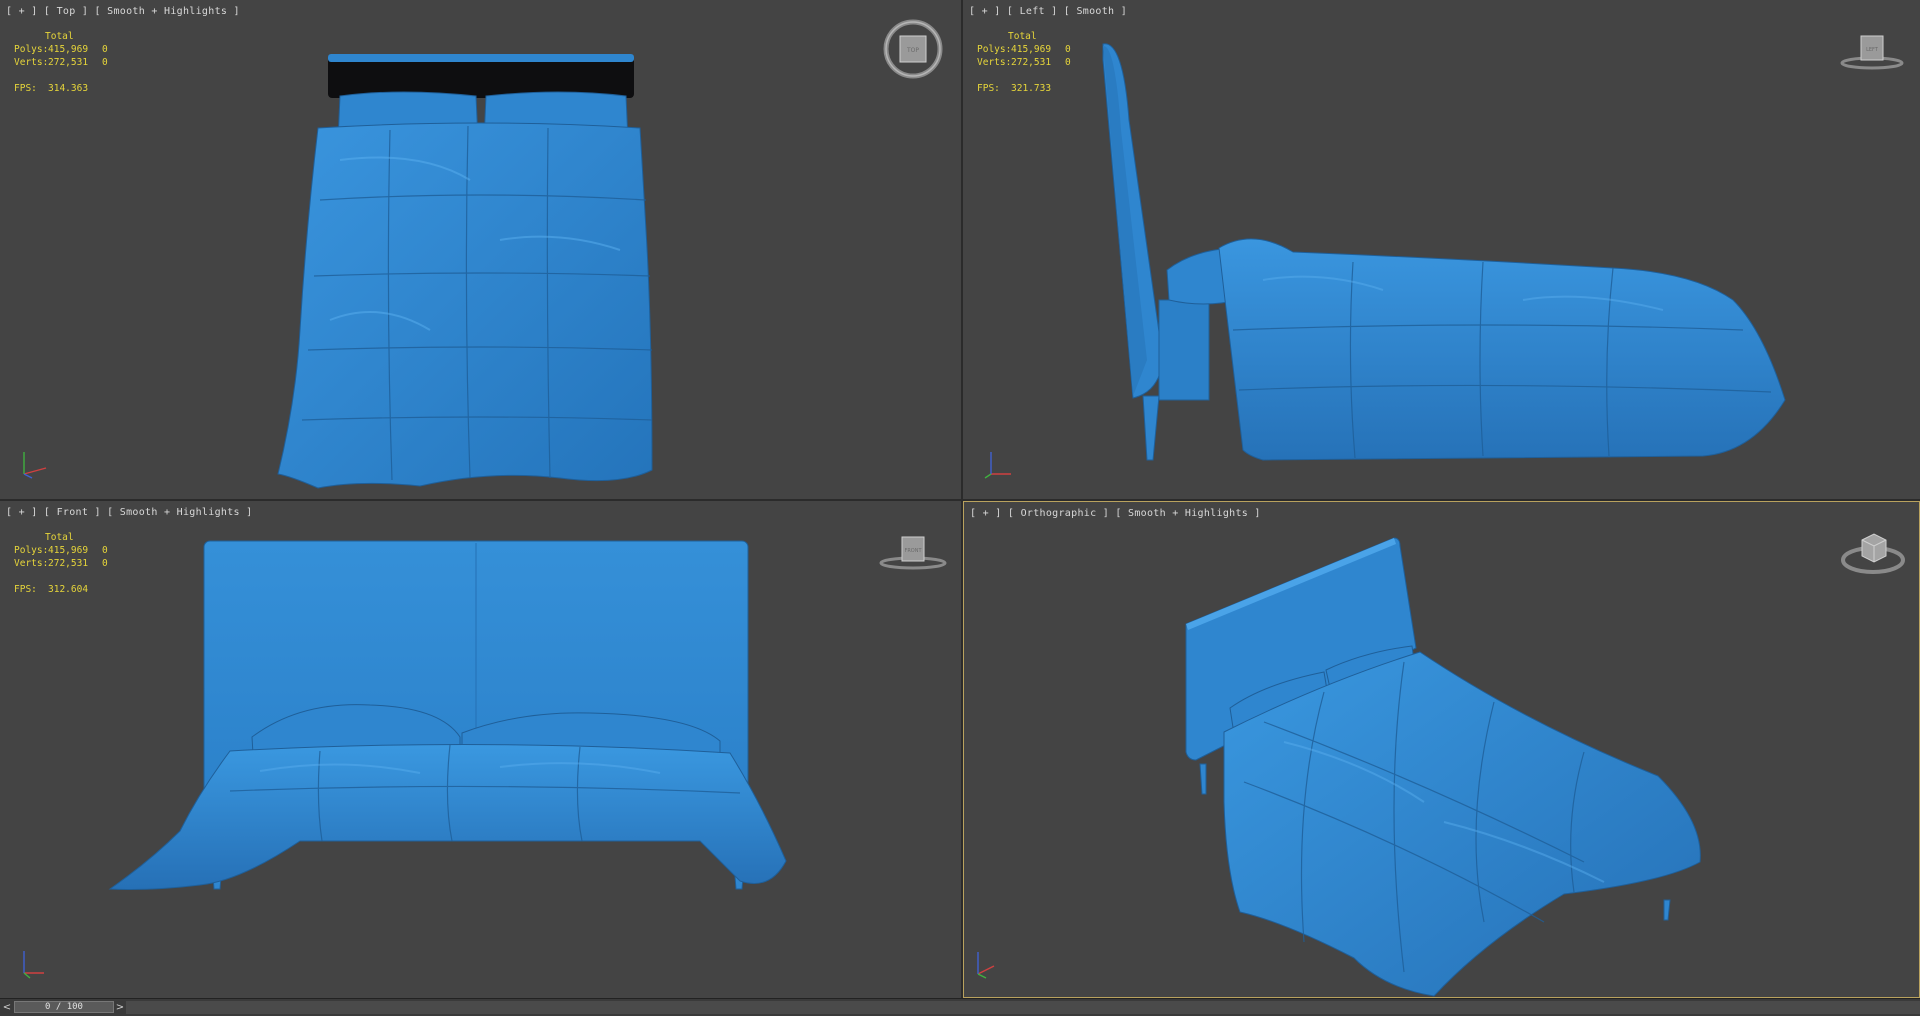 Image resolution: width=1920 pixels, height=1016 pixels. I want to click on viewcube-icon: LEFT, so click(1872, 49).